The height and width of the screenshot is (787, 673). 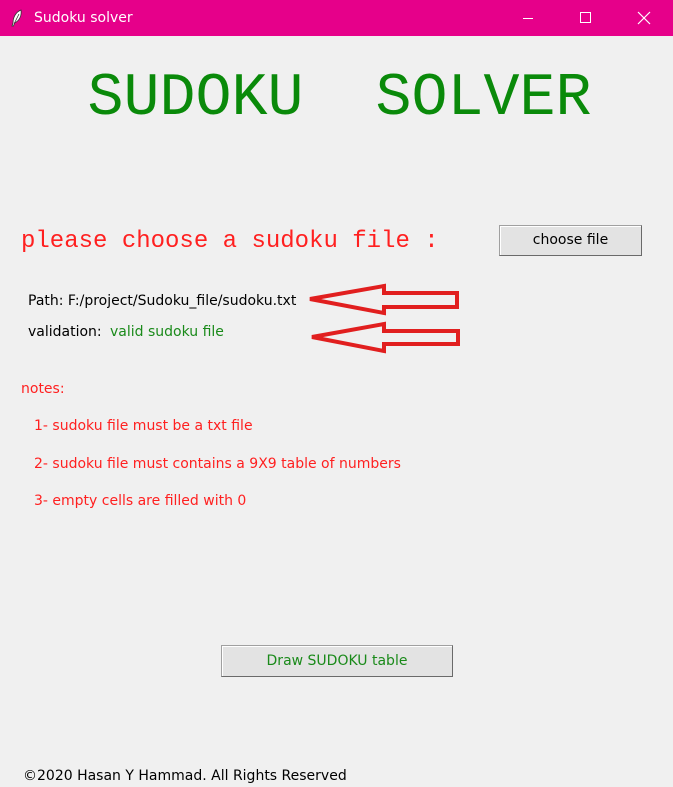 I want to click on title-bar: Sudoku solver, so click(x=336, y=18).